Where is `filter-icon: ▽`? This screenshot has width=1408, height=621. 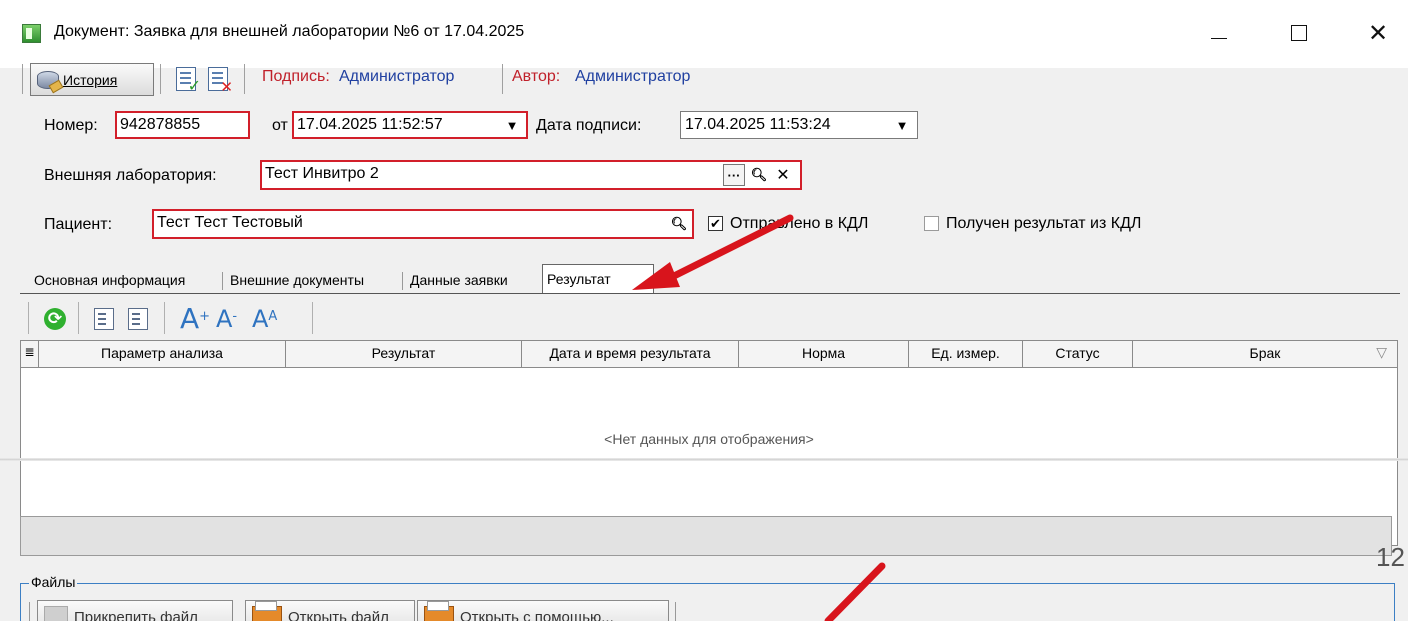
filter-icon: ▽ is located at coordinates (1381, 352).